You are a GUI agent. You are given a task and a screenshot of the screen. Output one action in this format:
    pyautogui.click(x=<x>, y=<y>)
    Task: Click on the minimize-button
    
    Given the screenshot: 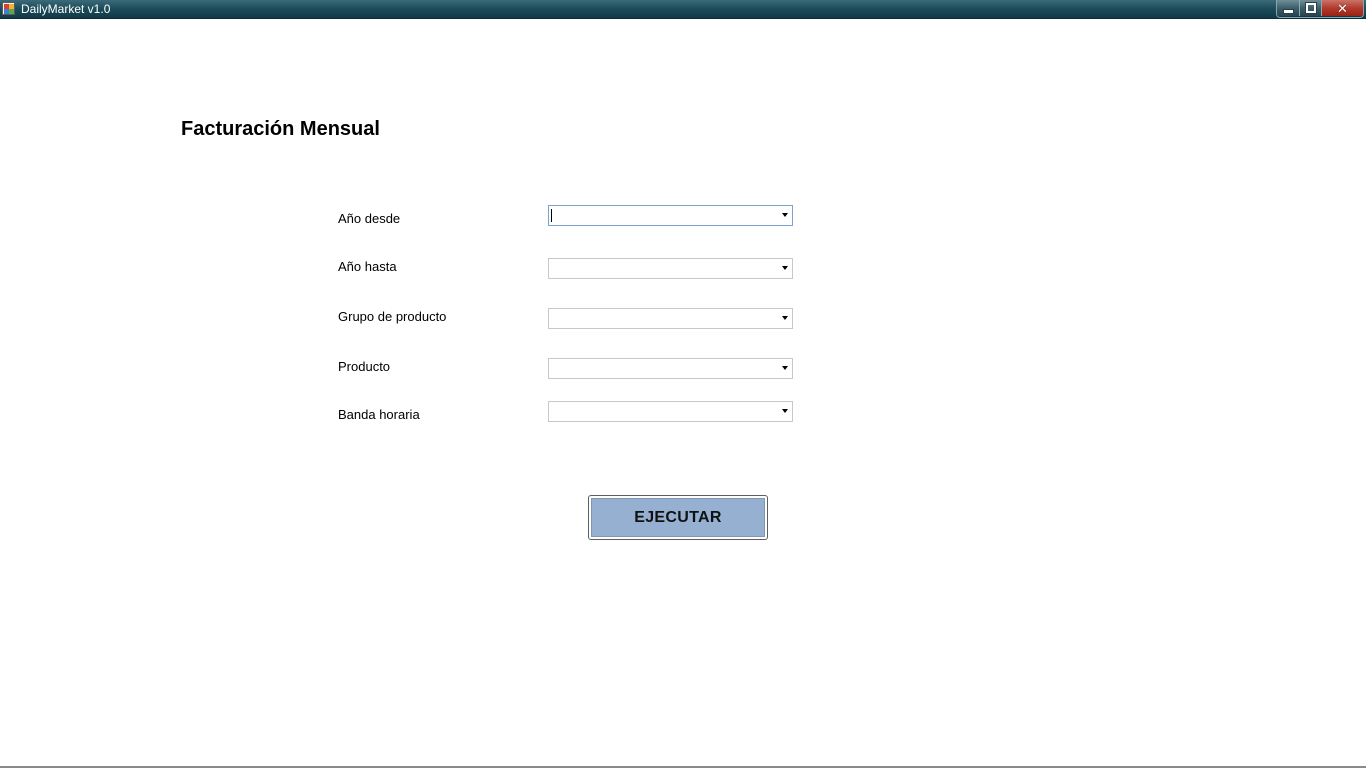 What is the action you would take?
    pyautogui.click(x=1288, y=8)
    